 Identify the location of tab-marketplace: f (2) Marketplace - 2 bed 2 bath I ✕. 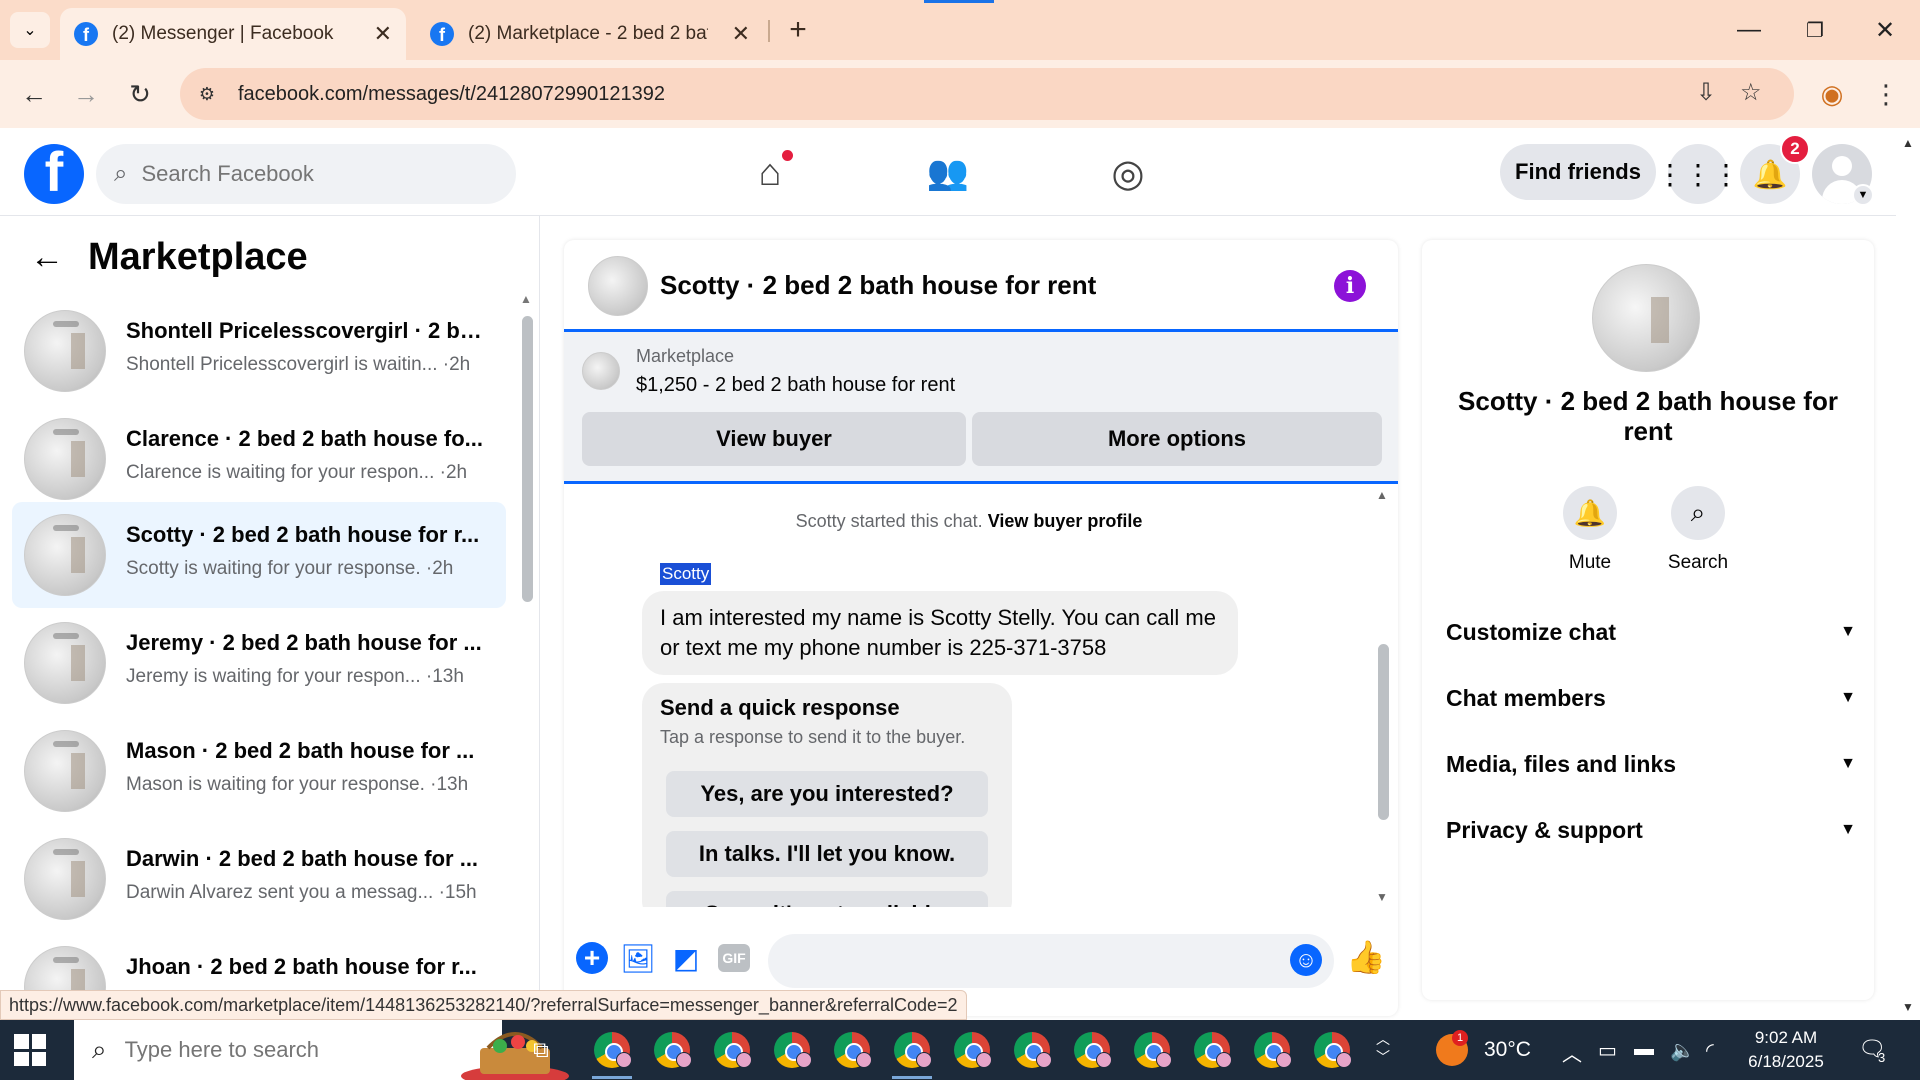
(590, 34).